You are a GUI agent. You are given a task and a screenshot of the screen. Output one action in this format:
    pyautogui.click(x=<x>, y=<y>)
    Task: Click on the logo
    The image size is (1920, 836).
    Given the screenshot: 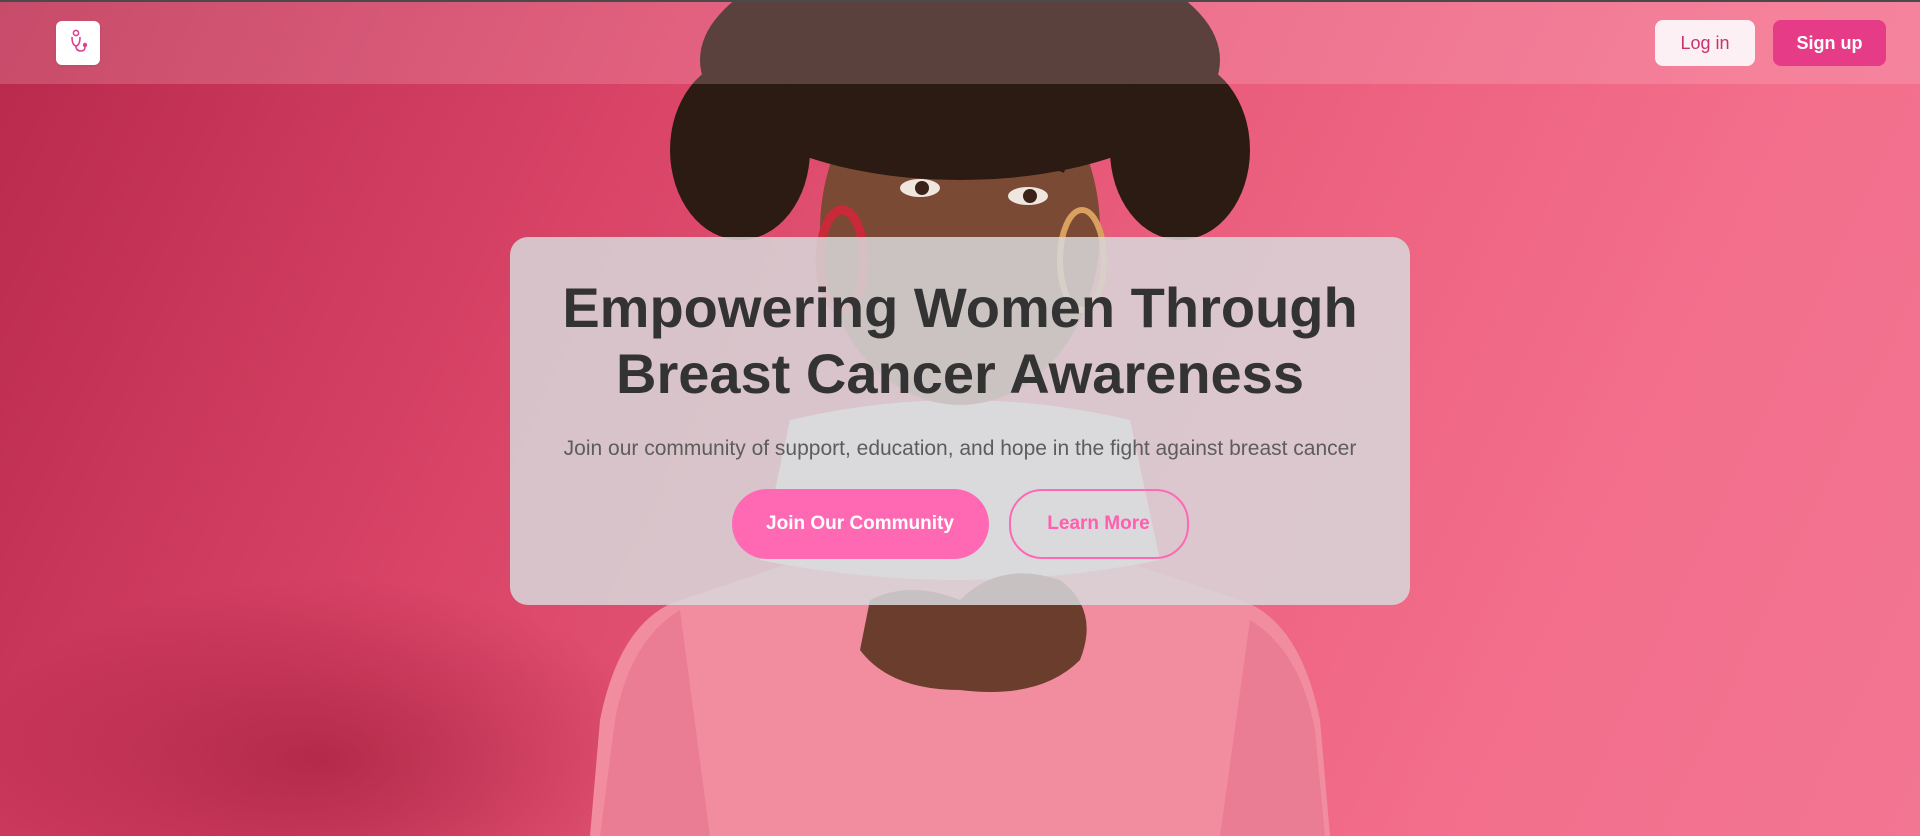 What is the action you would take?
    pyautogui.click(x=78, y=43)
    